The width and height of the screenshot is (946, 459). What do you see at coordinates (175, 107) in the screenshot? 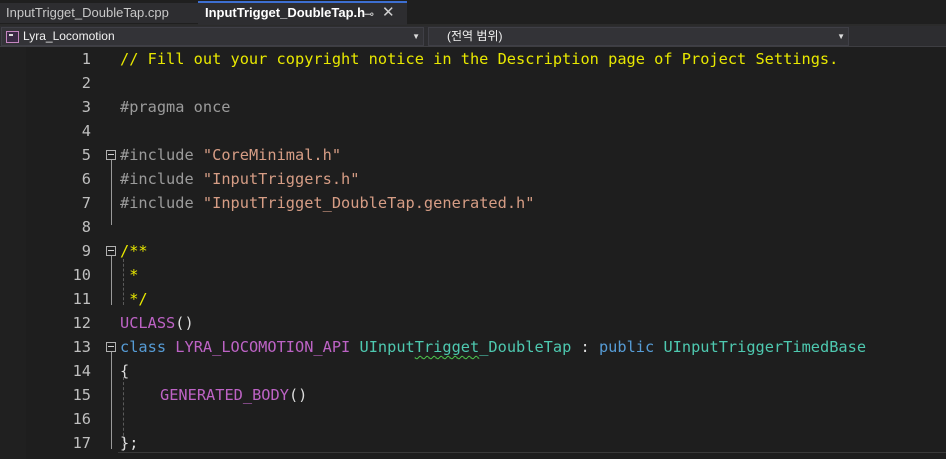
I see `code-text: #pragma once` at bounding box center [175, 107].